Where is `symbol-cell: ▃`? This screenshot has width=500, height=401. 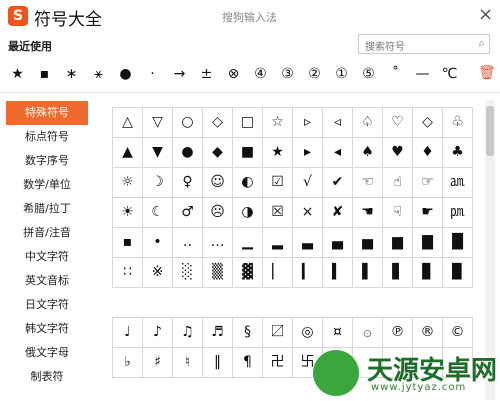
symbol-cell: ▃ is located at coordinates (308, 243).